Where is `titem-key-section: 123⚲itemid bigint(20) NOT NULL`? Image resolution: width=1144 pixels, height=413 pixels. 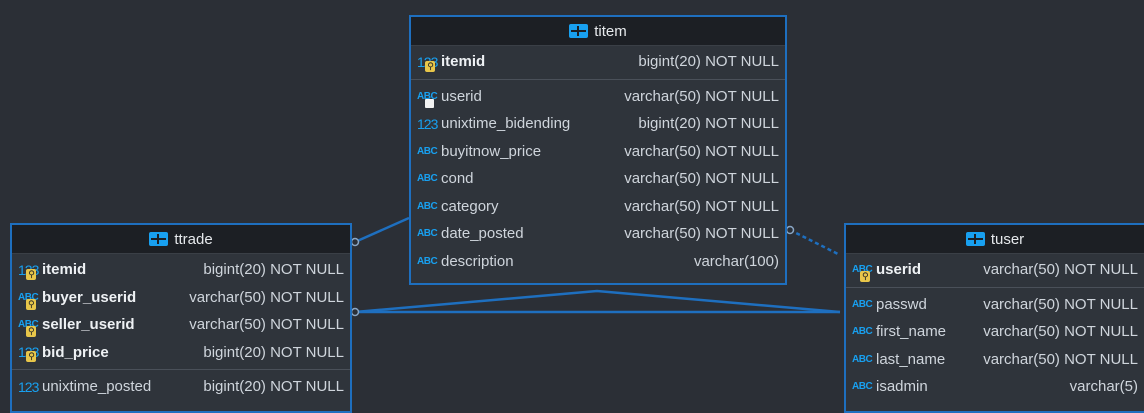 titem-key-section: 123⚲itemid bigint(20) NOT NULL is located at coordinates (598, 63).